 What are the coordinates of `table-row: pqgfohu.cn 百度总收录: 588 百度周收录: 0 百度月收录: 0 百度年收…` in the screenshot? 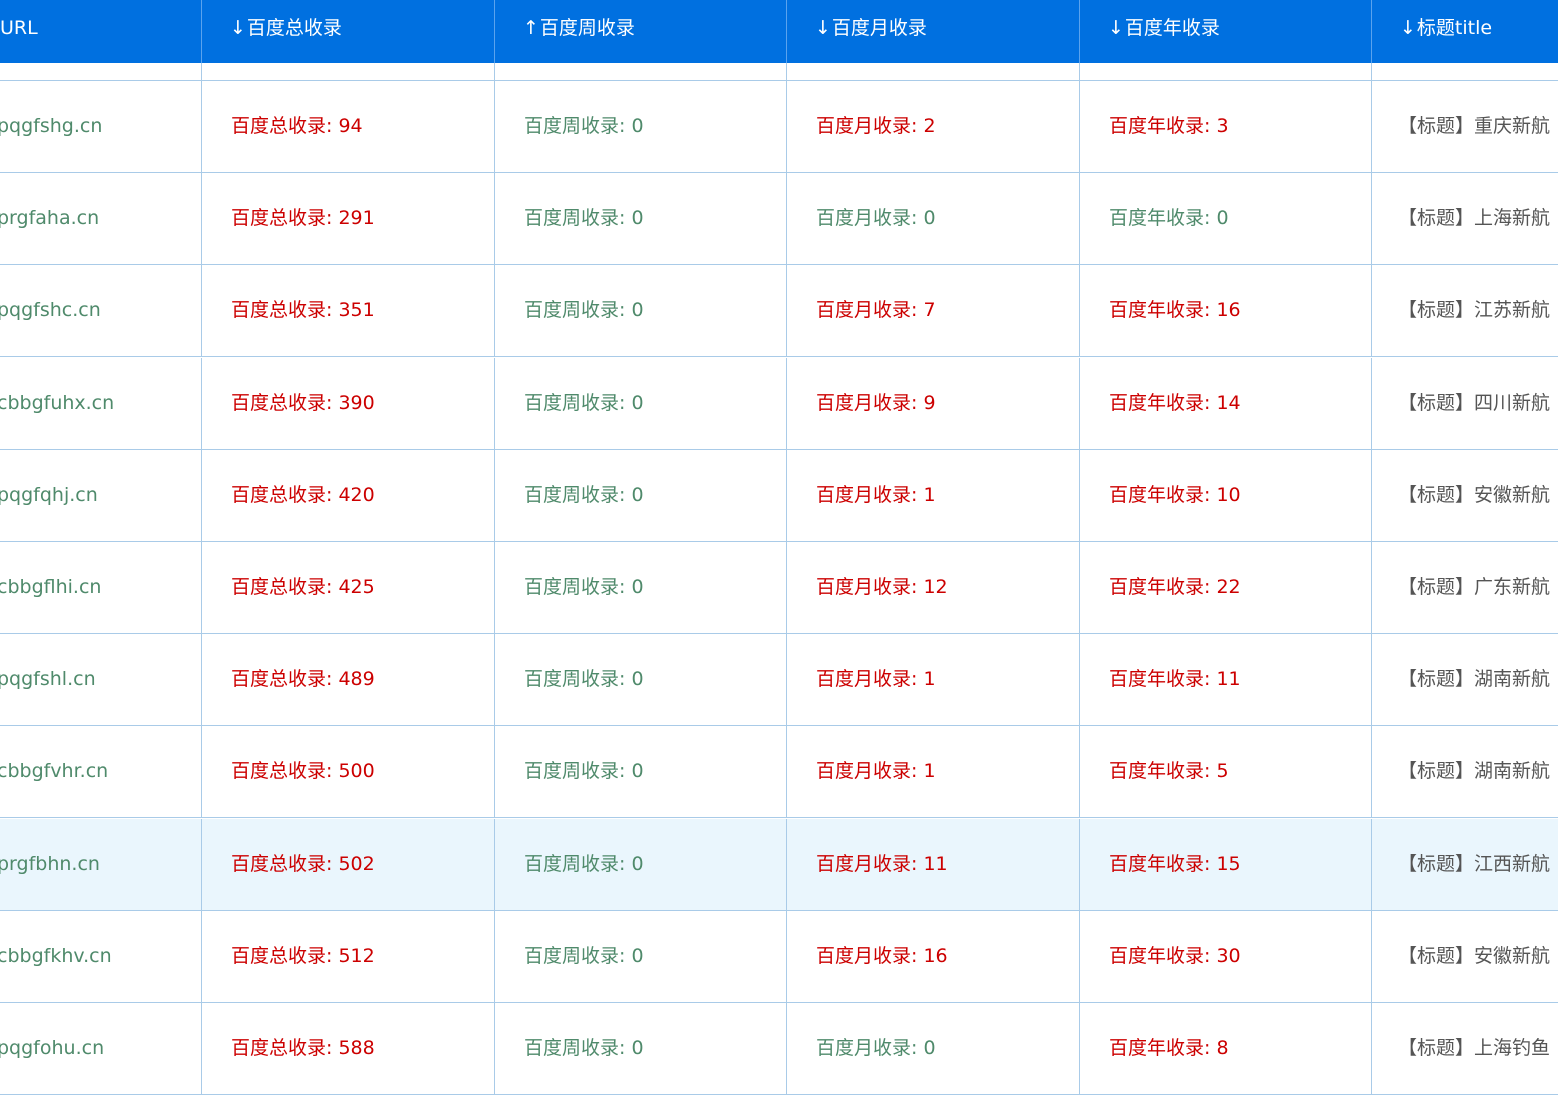 It's located at (779, 1049).